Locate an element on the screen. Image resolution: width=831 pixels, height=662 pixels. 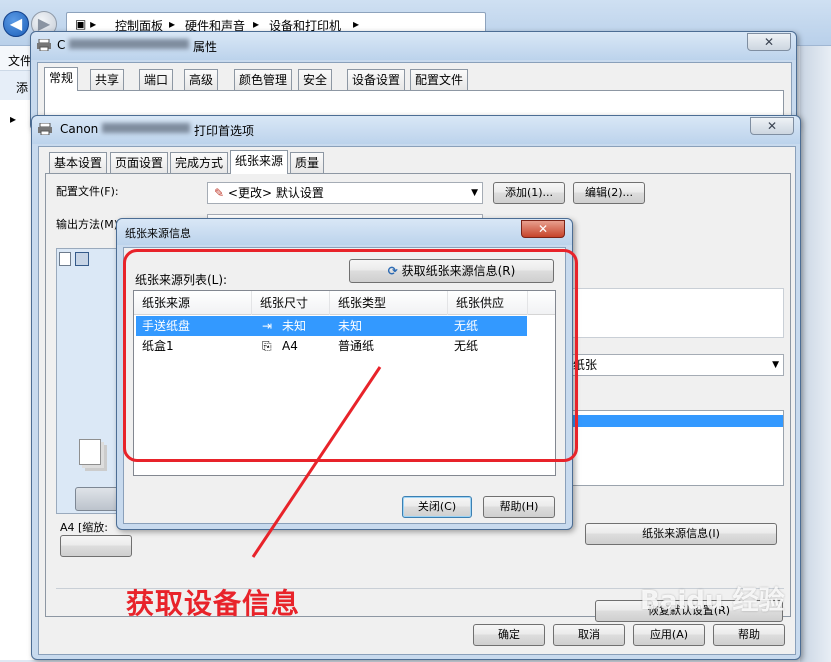
watermark: Baidu 经验 is located at coordinates (712, 601).